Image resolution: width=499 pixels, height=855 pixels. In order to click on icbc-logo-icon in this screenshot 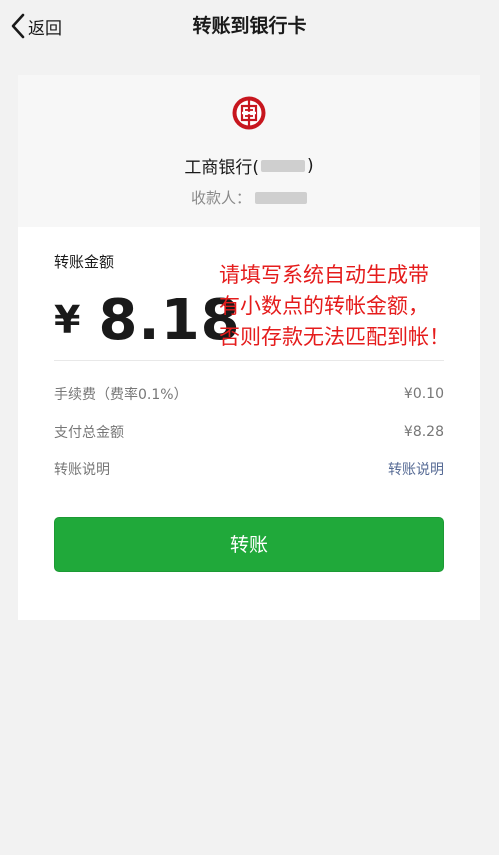, I will do `click(249, 113)`.